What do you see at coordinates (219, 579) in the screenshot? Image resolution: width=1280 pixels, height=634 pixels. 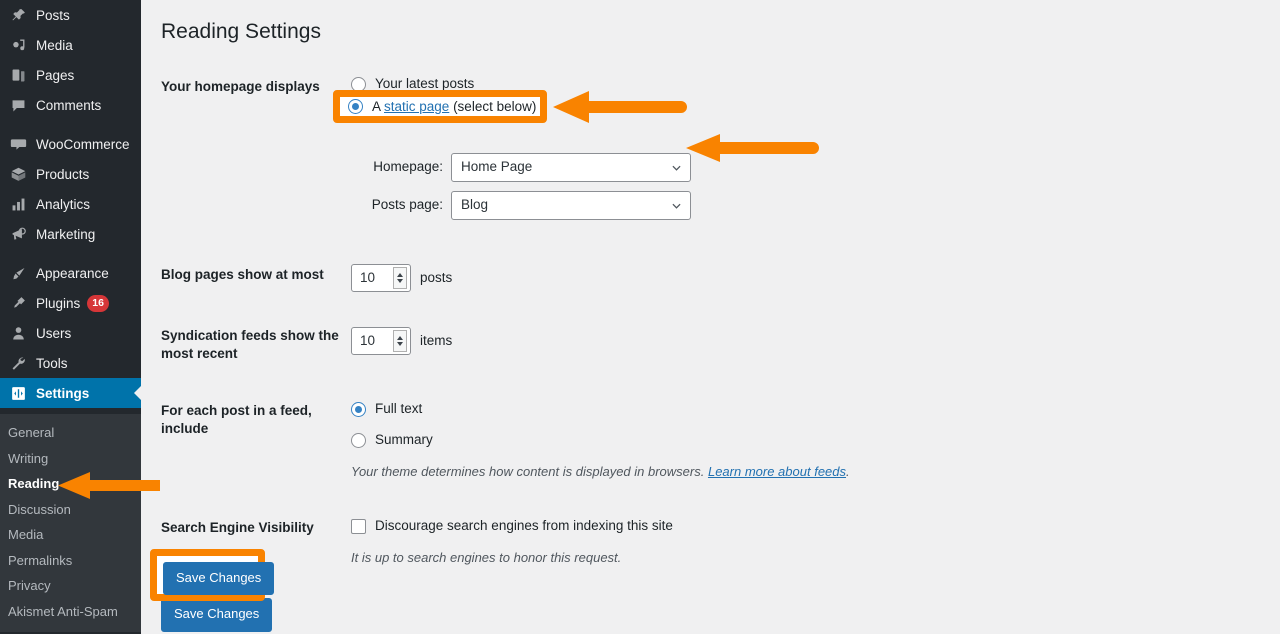 I see `save-changes-button-overlay: Save Changes` at bounding box center [219, 579].